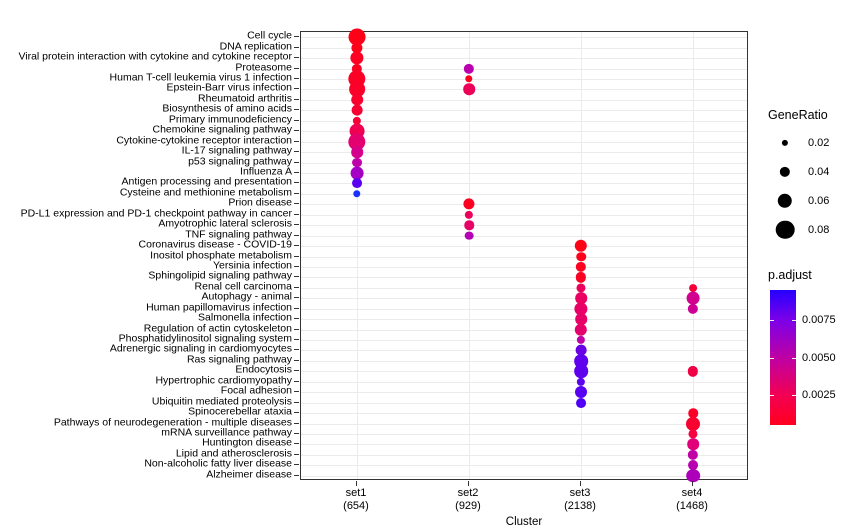 The height and width of the screenshot is (532, 853). I want to click on x-axis-label-name: set4, so click(692, 493).